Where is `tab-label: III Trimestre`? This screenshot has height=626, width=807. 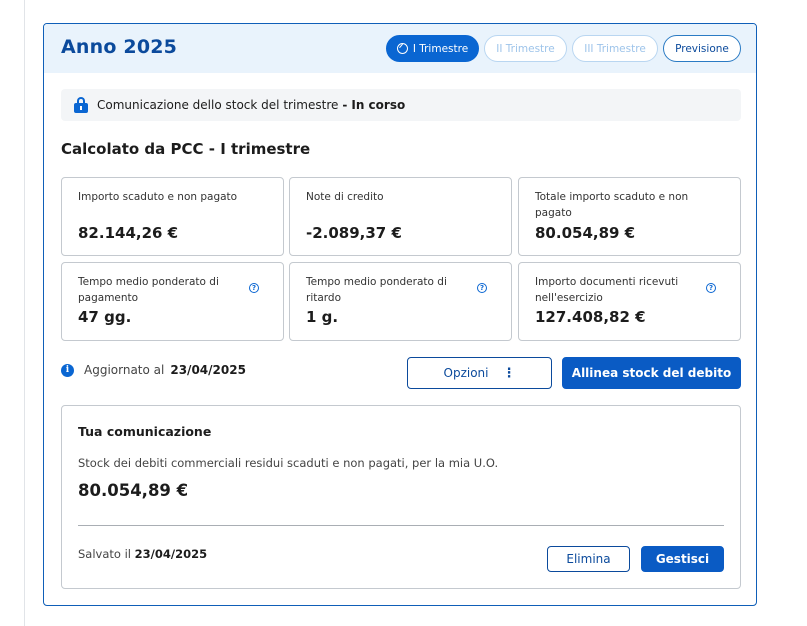
tab-label: III Trimestre is located at coordinates (615, 48).